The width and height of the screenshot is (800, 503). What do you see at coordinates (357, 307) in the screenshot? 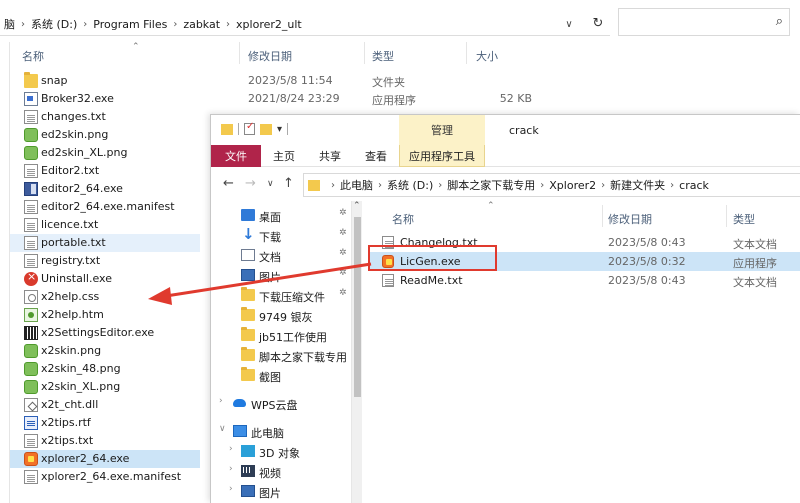
I see `scrollbar-thumb` at bounding box center [357, 307].